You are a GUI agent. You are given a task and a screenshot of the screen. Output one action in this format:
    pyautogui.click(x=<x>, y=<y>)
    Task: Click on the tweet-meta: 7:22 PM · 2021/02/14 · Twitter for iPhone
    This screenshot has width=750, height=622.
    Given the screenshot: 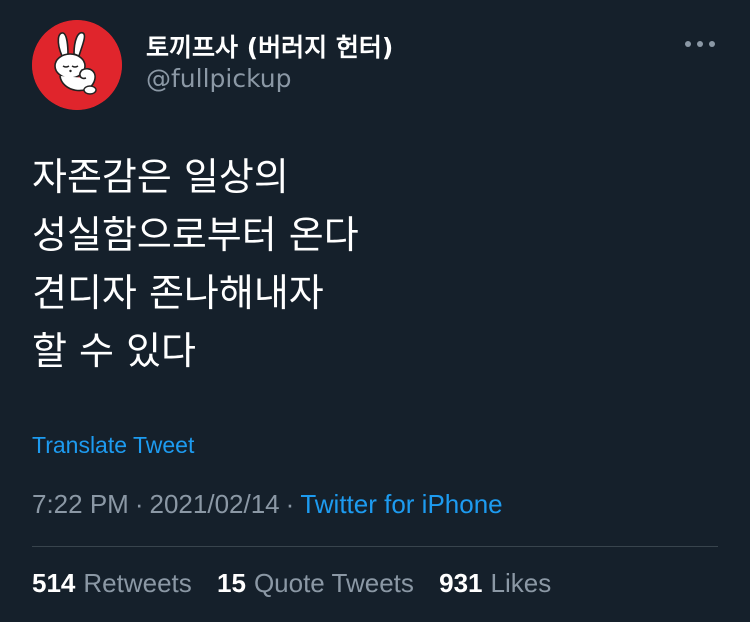 What is the action you would take?
    pyautogui.click(x=267, y=504)
    